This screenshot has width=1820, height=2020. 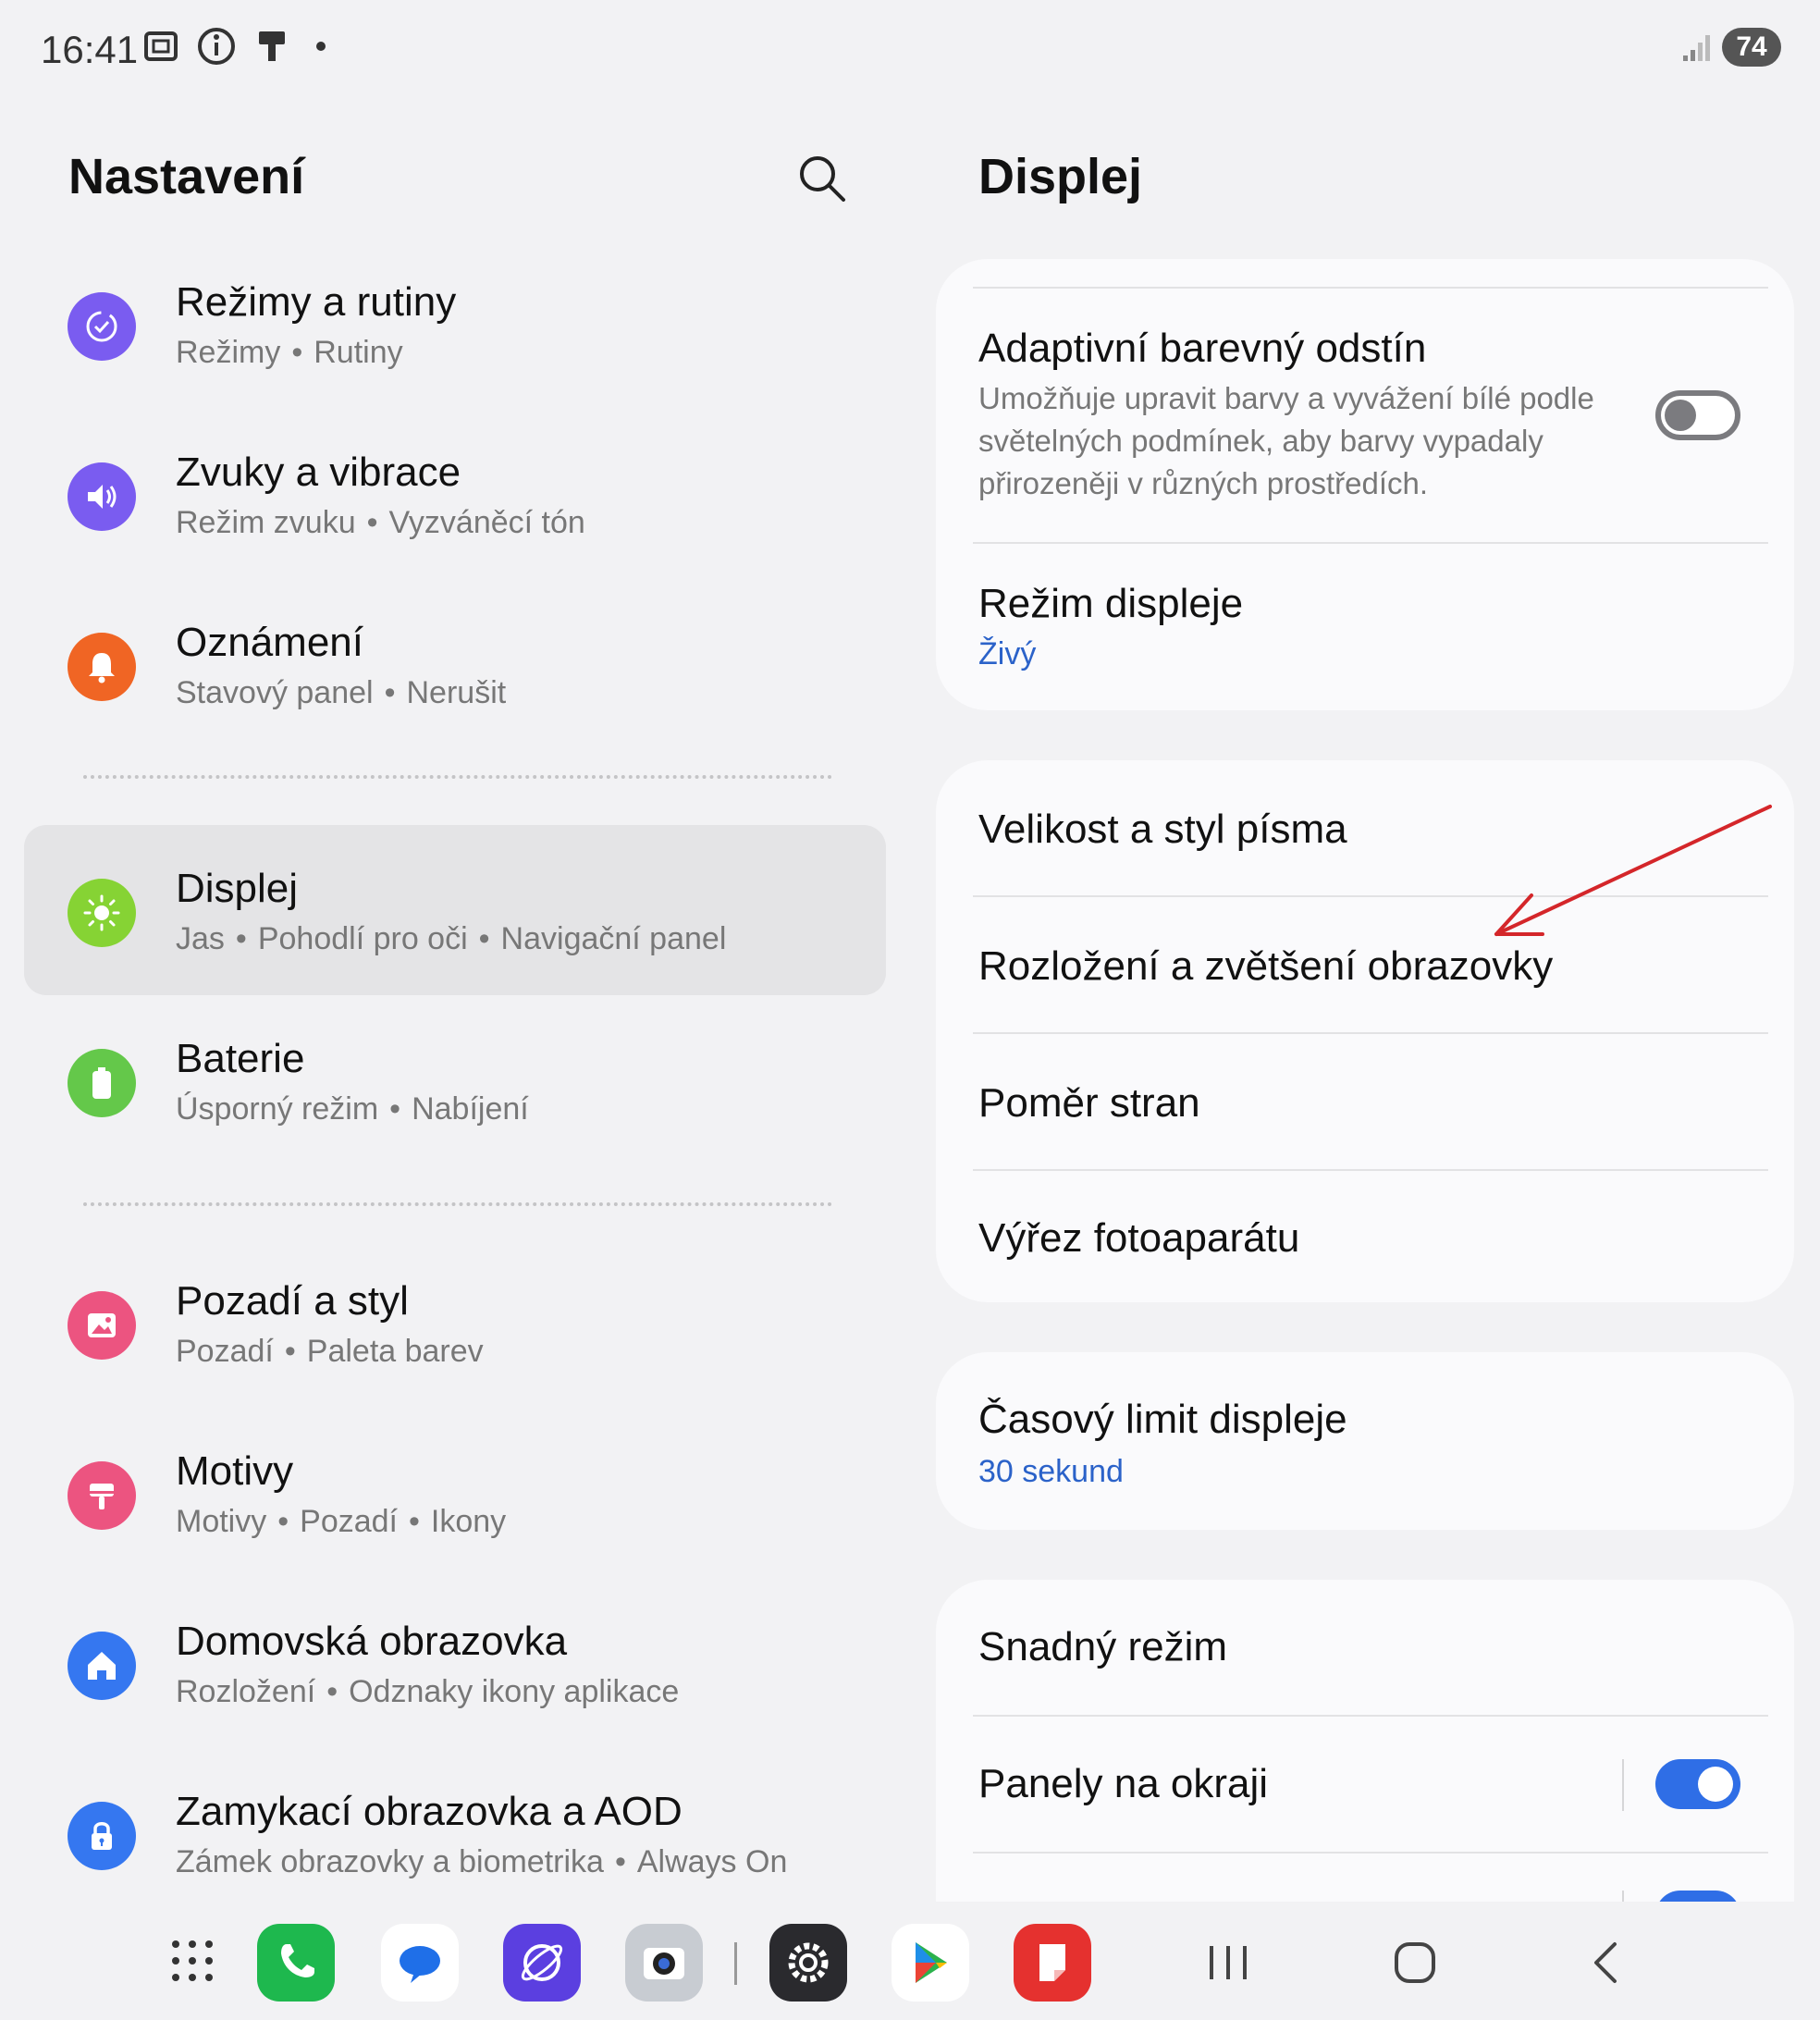 What do you see at coordinates (237, 889) in the screenshot?
I see `settings-item-title: Displej` at bounding box center [237, 889].